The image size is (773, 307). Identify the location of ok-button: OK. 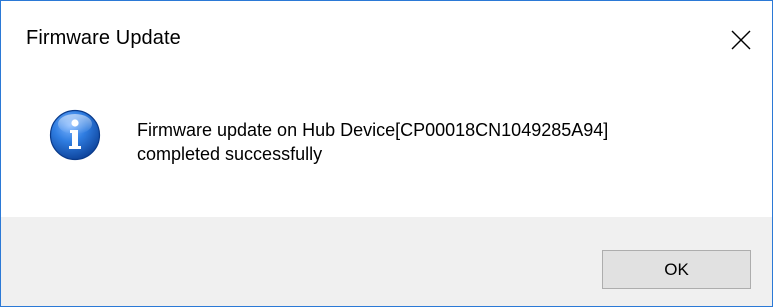
(676, 269).